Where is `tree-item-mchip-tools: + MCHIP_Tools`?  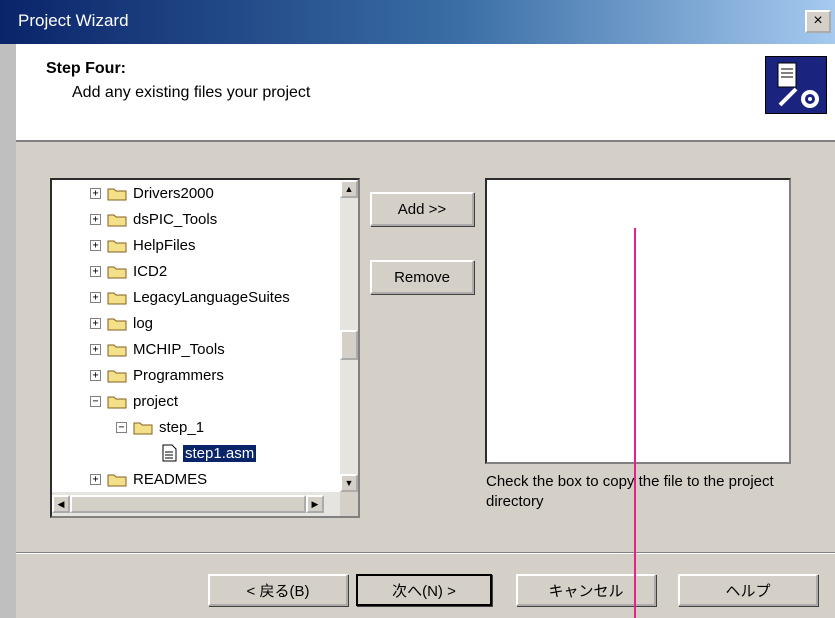 tree-item-mchip-tools: + MCHIP_Tools is located at coordinates (157, 349).